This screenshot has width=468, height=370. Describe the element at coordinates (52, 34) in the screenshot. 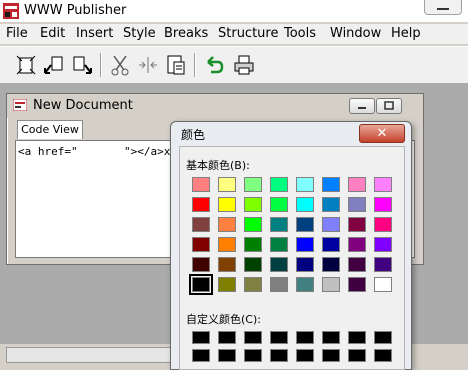

I see `menu-edit: Edit` at that location.